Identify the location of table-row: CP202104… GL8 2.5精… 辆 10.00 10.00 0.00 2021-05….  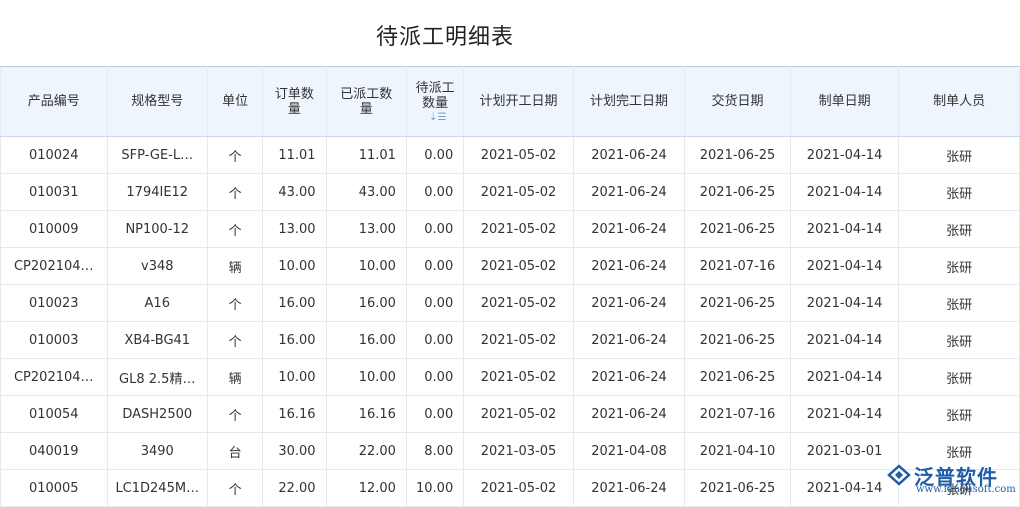
(510, 377).